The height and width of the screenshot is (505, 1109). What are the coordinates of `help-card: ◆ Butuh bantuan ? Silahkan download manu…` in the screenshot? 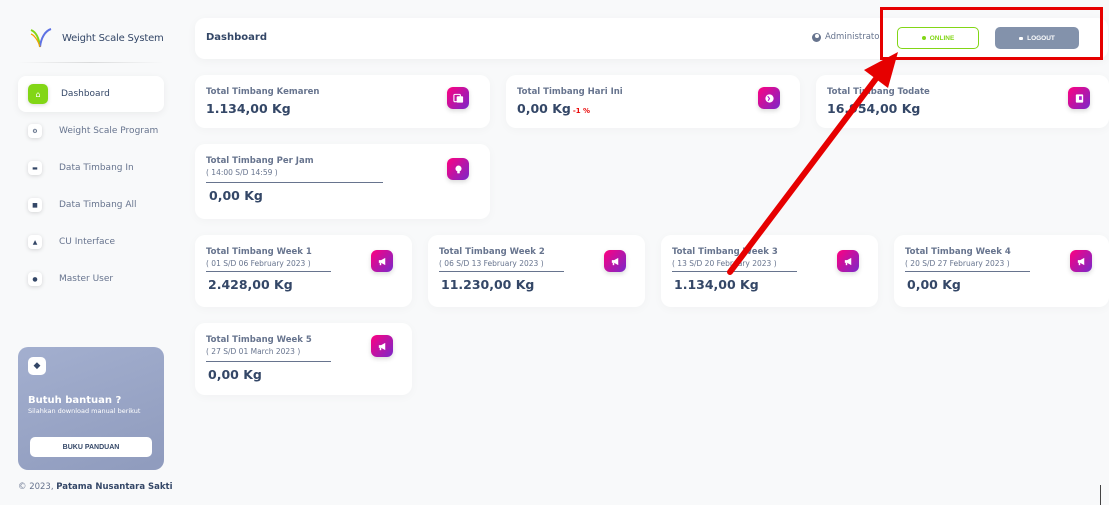 It's located at (91, 408).